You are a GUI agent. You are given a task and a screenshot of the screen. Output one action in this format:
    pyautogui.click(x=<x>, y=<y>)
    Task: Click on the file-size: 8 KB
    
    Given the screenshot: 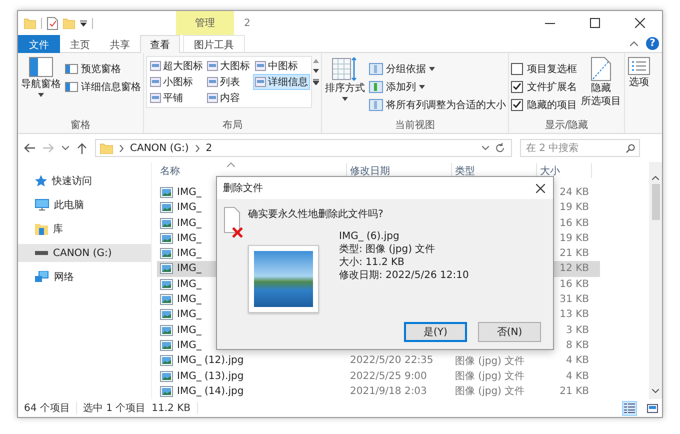 What is the action you would take?
    pyautogui.click(x=577, y=345)
    